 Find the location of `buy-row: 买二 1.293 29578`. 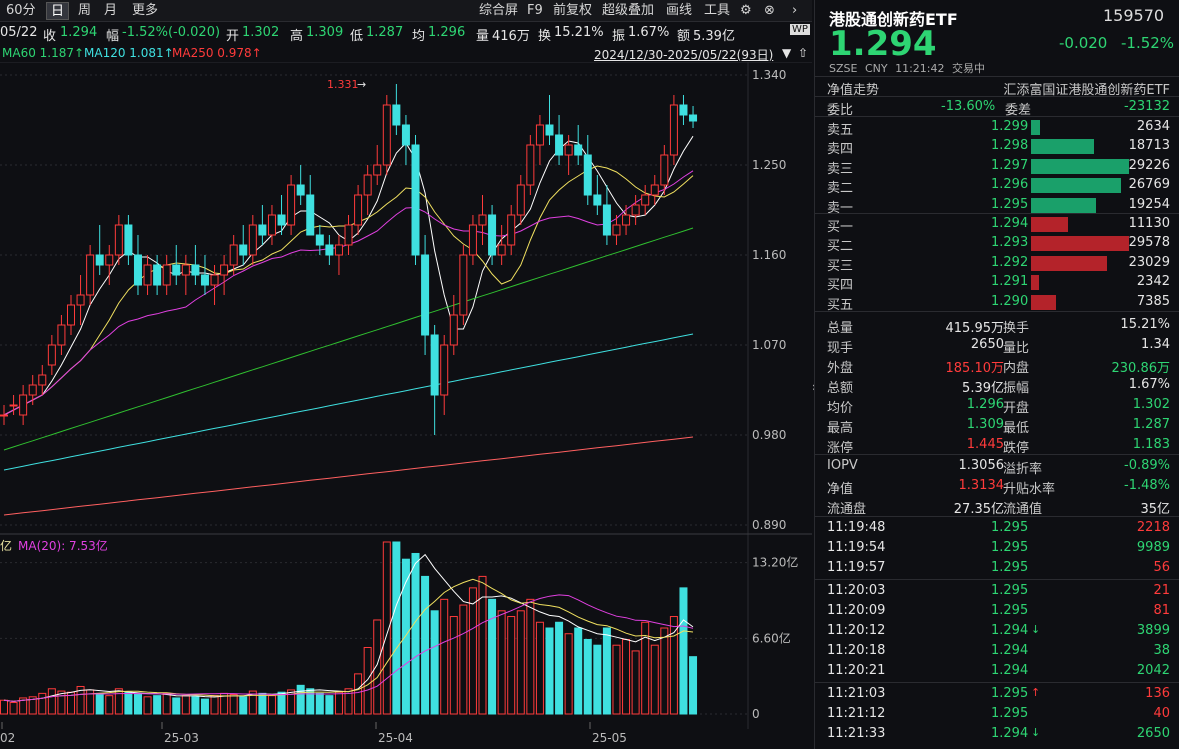

buy-row: 买二 1.293 29578 is located at coordinates (992, 243).